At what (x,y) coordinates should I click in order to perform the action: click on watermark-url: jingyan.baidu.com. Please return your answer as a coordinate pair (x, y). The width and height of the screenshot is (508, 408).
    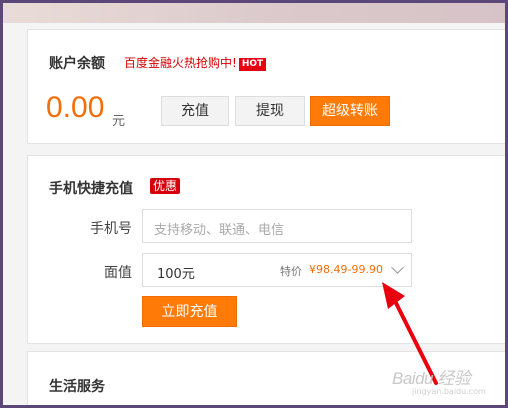
    Looking at the image, I should click on (449, 391).